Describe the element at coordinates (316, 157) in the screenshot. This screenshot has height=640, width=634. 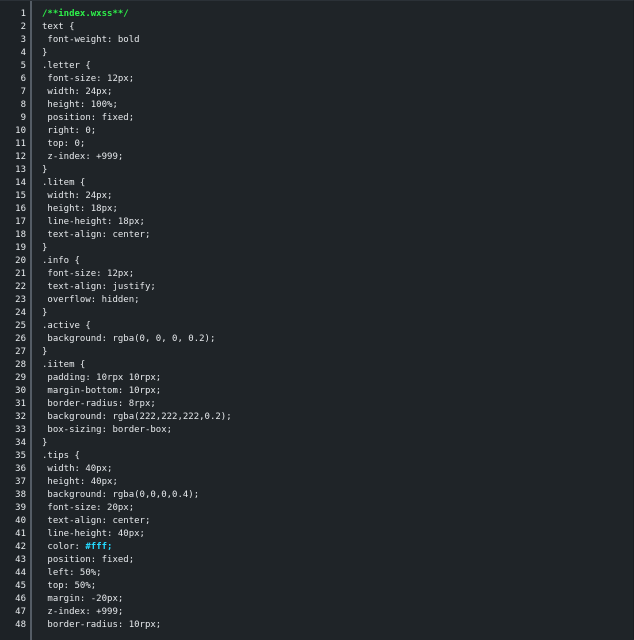
I see `code-line: 12 z-index: +999;` at that location.